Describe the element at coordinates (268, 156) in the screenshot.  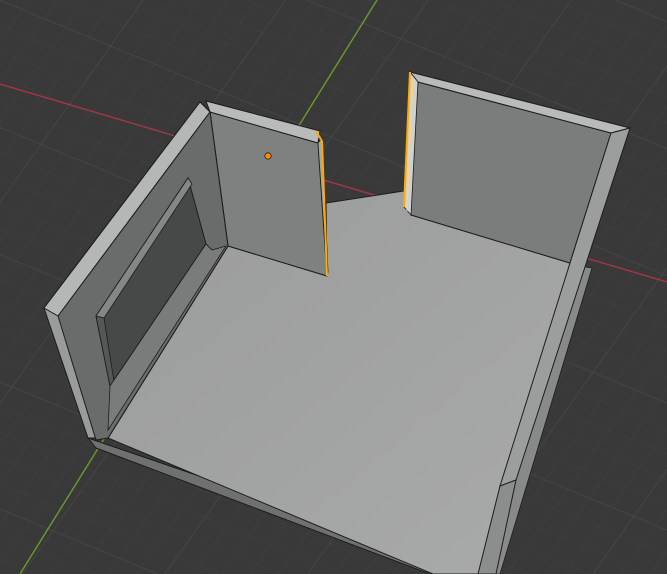
I see `object-origin-dot` at that location.